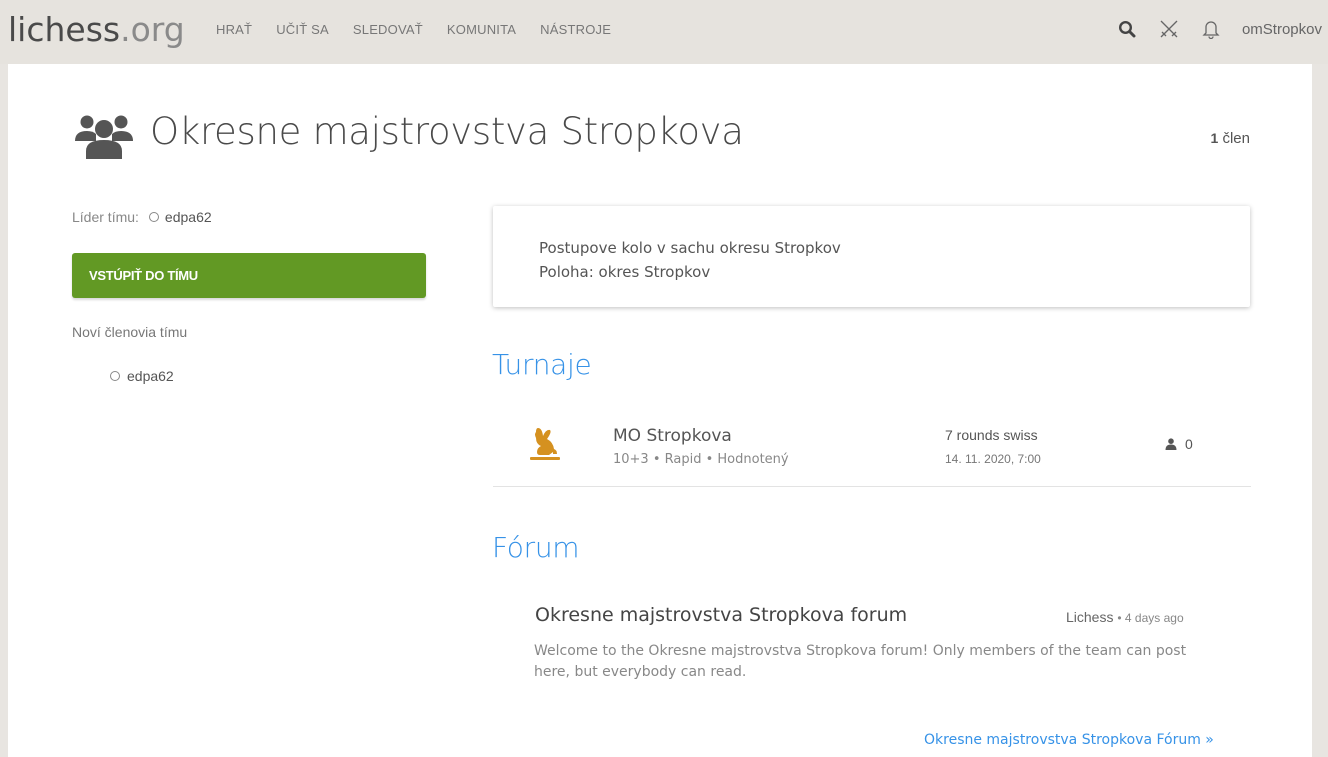  What do you see at coordinates (64, 29) in the screenshot?
I see `logo-text: lichess` at bounding box center [64, 29].